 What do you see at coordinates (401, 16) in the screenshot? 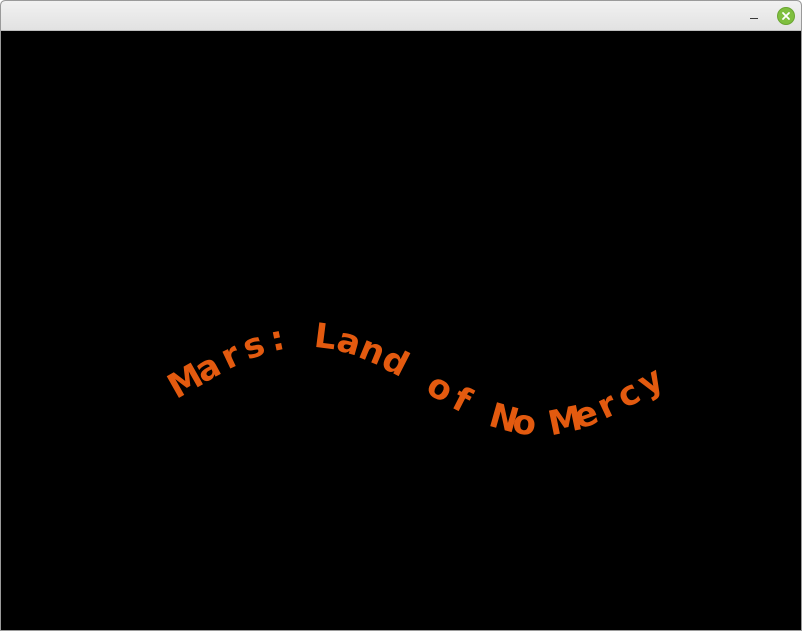
I see `title-bar` at bounding box center [401, 16].